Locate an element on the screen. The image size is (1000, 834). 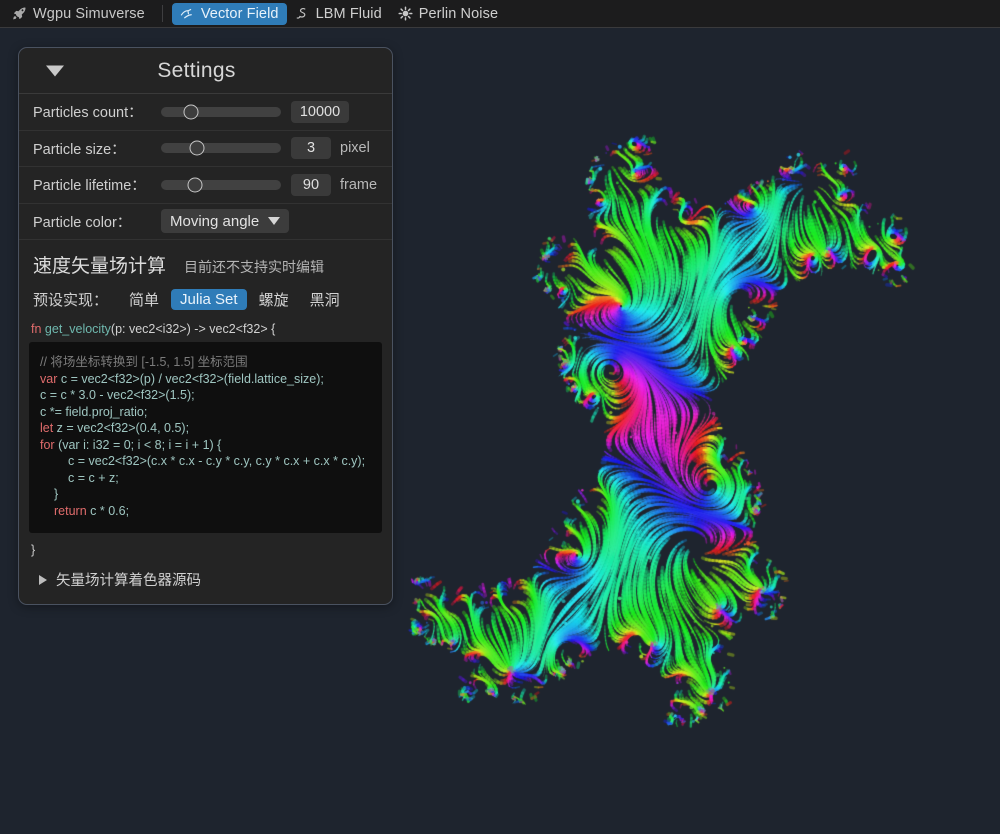
code-keyword-fn: fn is located at coordinates (36, 329).